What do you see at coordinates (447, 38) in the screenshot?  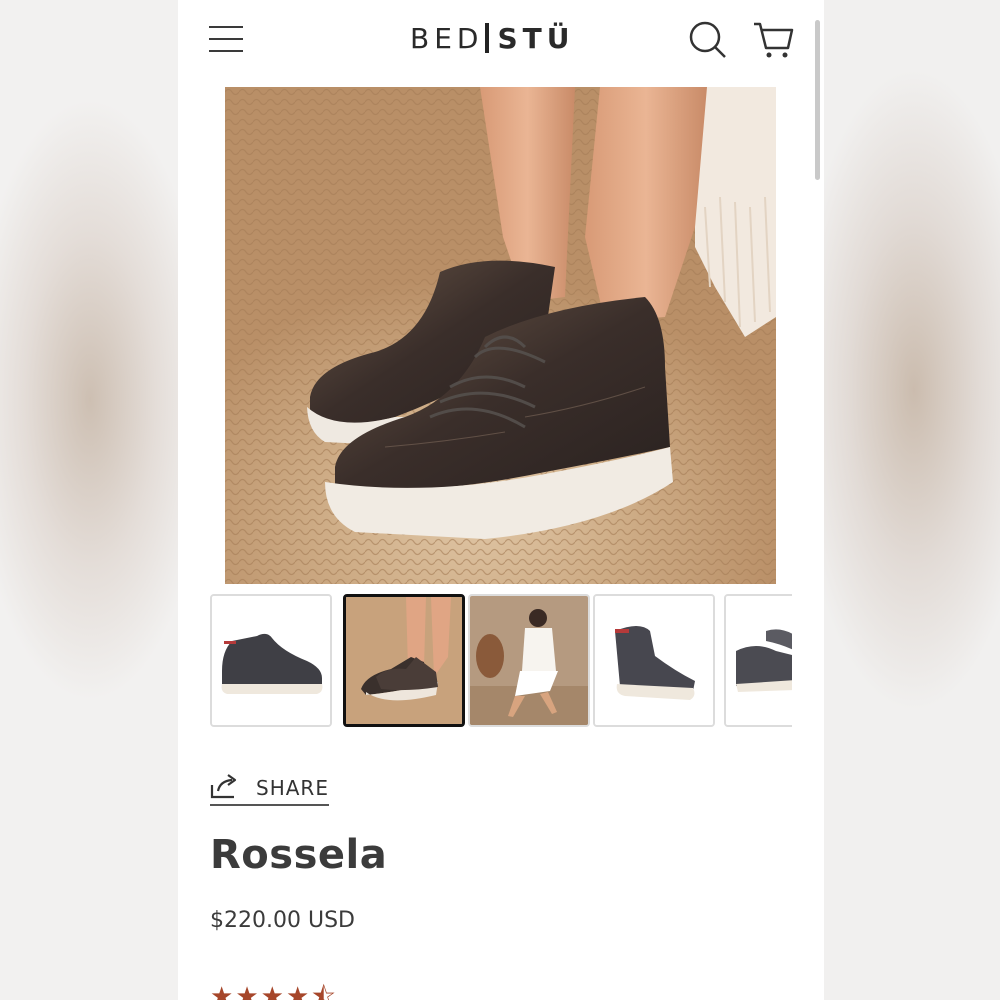 I see `logo-text-left: BED` at bounding box center [447, 38].